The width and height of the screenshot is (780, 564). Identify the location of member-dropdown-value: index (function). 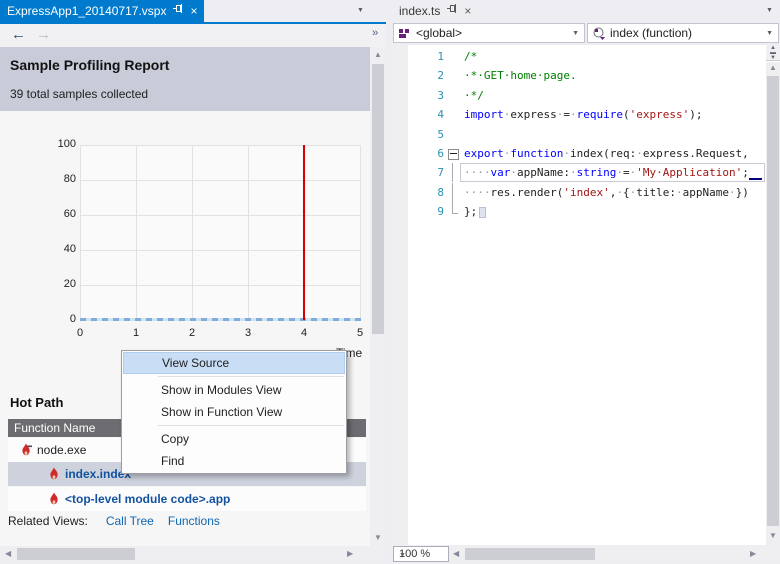
(651, 33).